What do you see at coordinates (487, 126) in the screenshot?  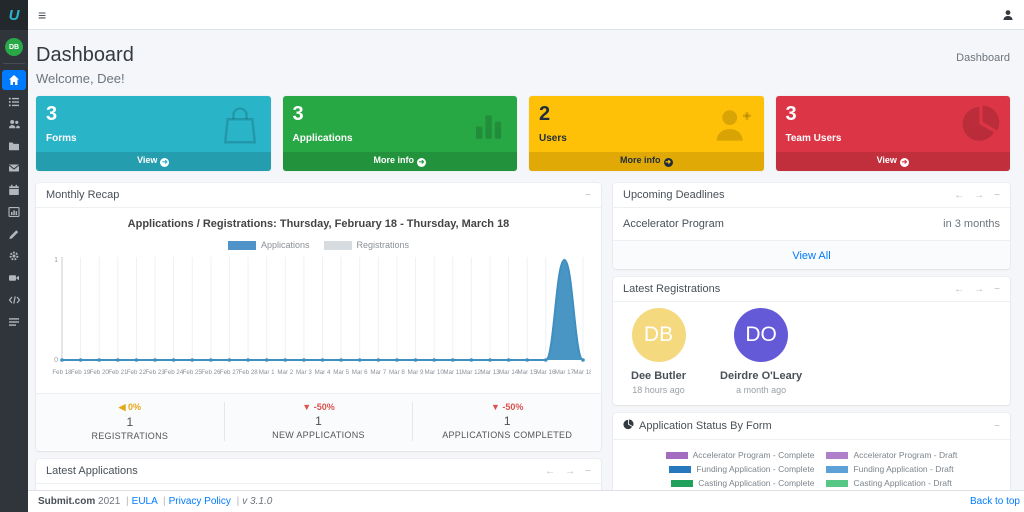 I see `bar-chart-icon` at bounding box center [487, 126].